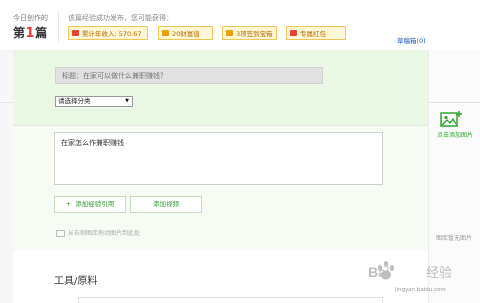 Image resolution: width=480 pixels, height=303 pixels. Describe the element at coordinates (451, 119) in the screenshot. I see `add-image-icon` at that location.